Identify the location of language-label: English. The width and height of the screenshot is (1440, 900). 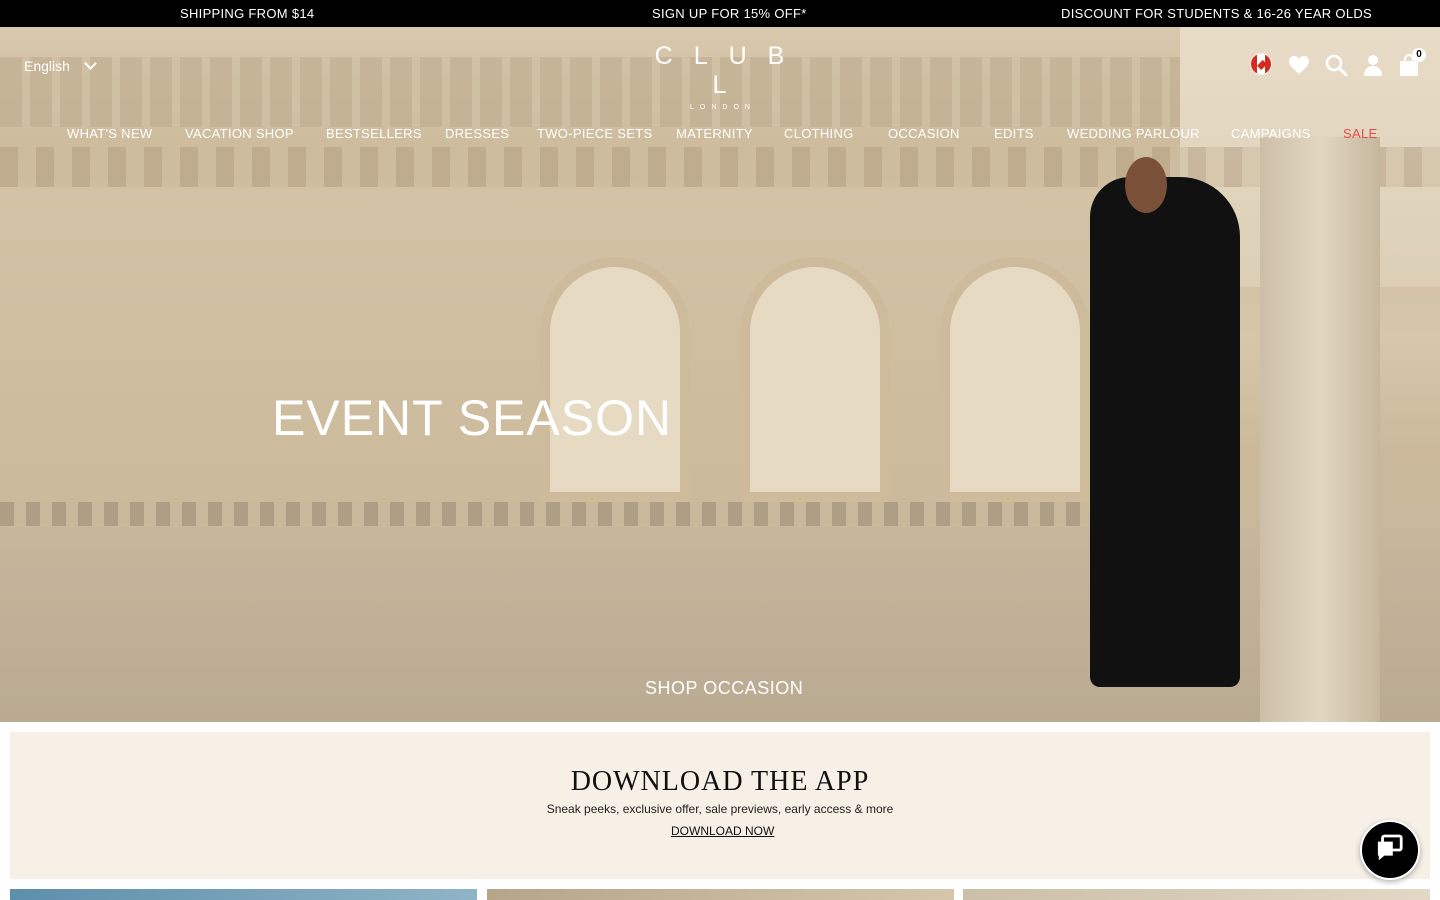
(47, 66).